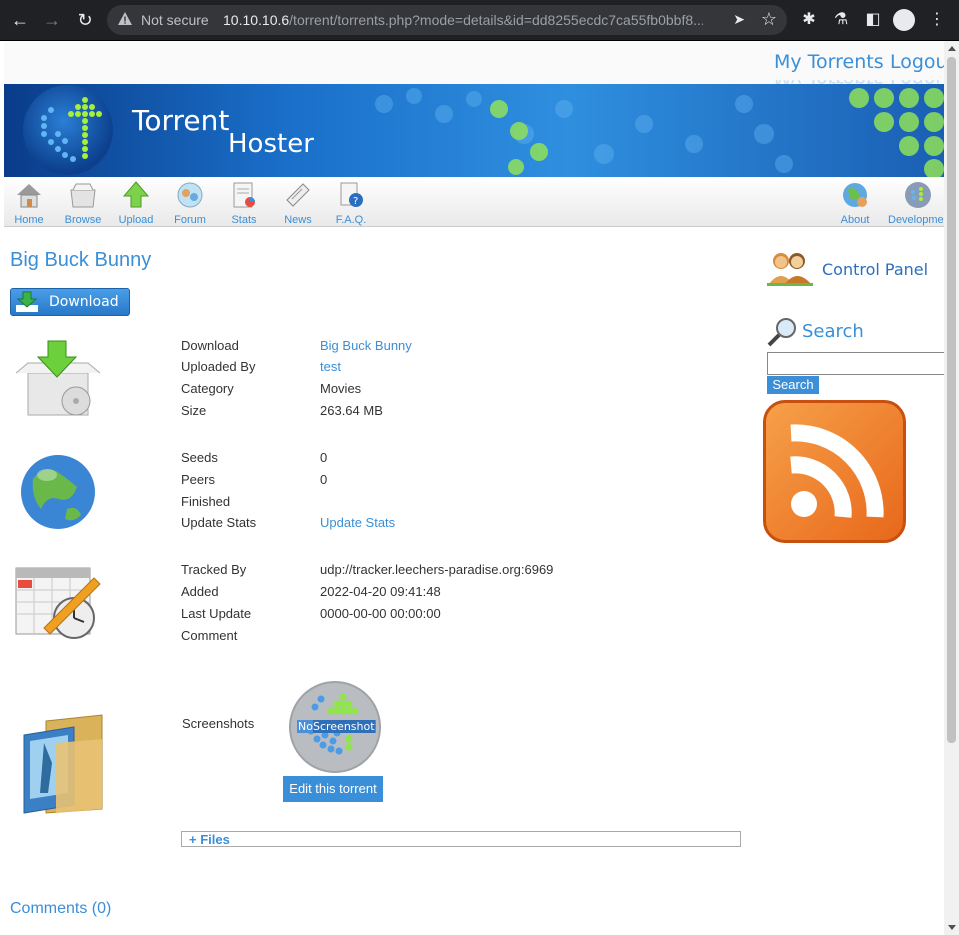 This screenshot has width=959, height=935. Describe the element at coordinates (175, 20) in the screenshot. I see `security-label: Not secure` at that location.